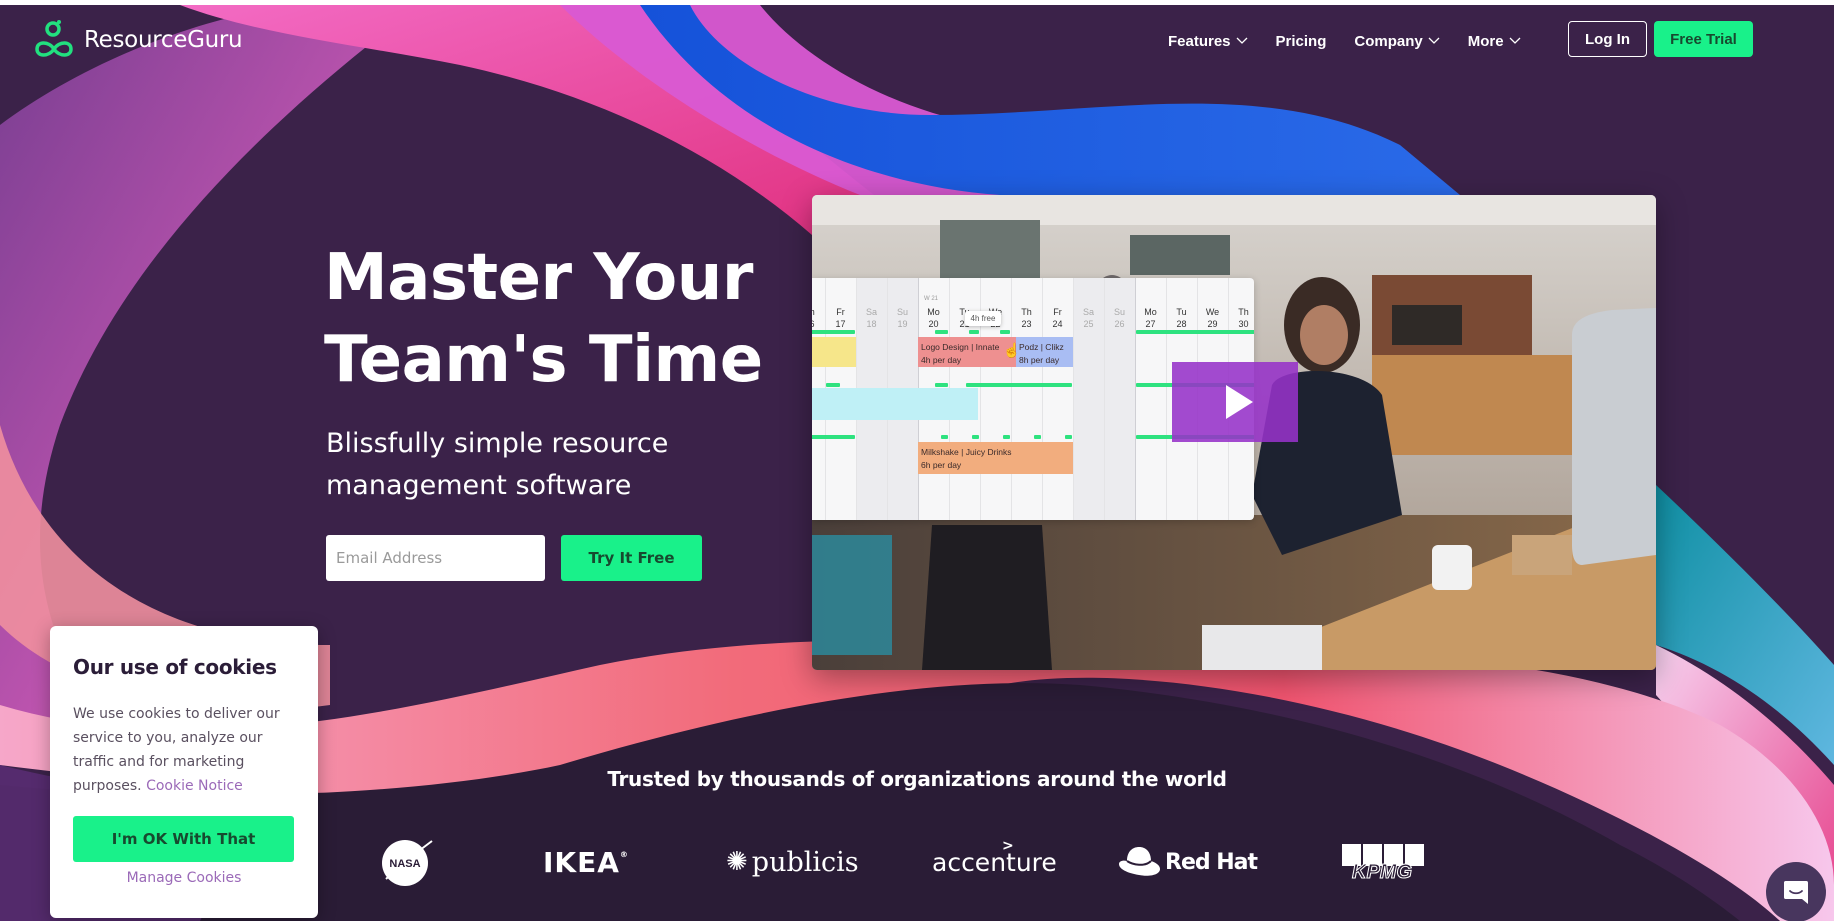  What do you see at coordinates (871, 318) in the screenshot?
I see `calendar-day-label: Sa 18` at bounding box center [871, 318].